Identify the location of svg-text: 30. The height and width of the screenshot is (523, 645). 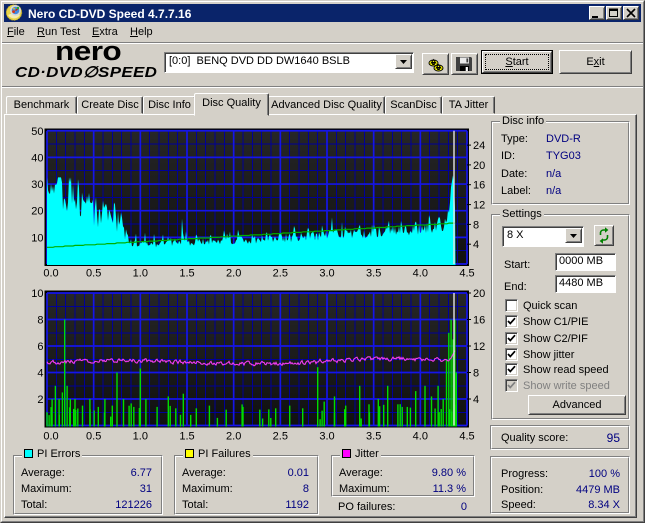
(37, 185).